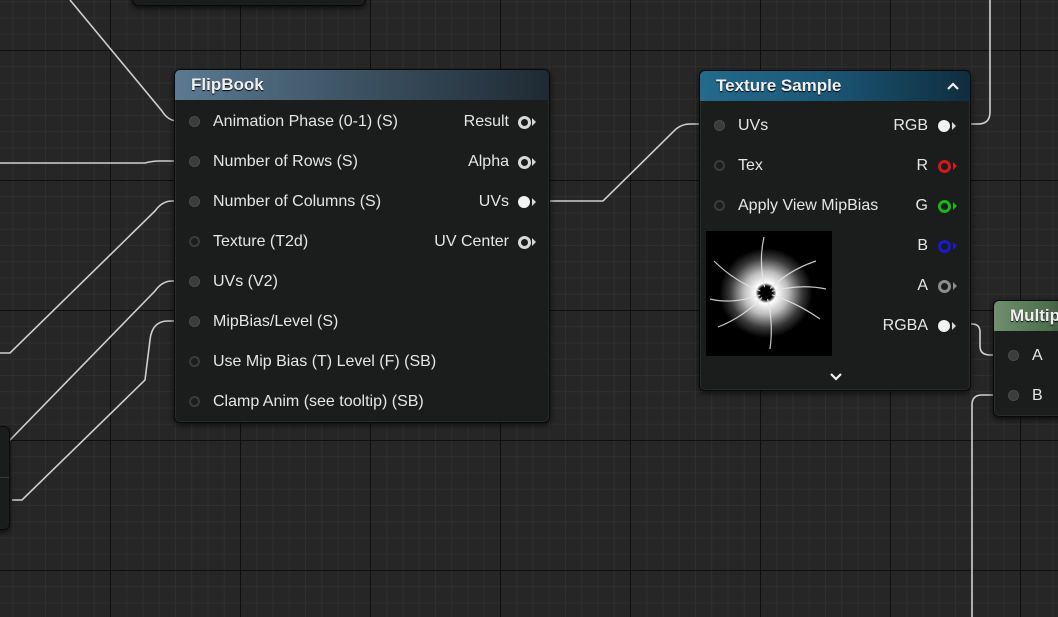 Image resolution: width=1058 pixels, height=617 pixels. What do you see at coordinates (261, 241) in the screenshot?
I see `pin-label: Texture (T2d)` at bounding box center [261, 241].